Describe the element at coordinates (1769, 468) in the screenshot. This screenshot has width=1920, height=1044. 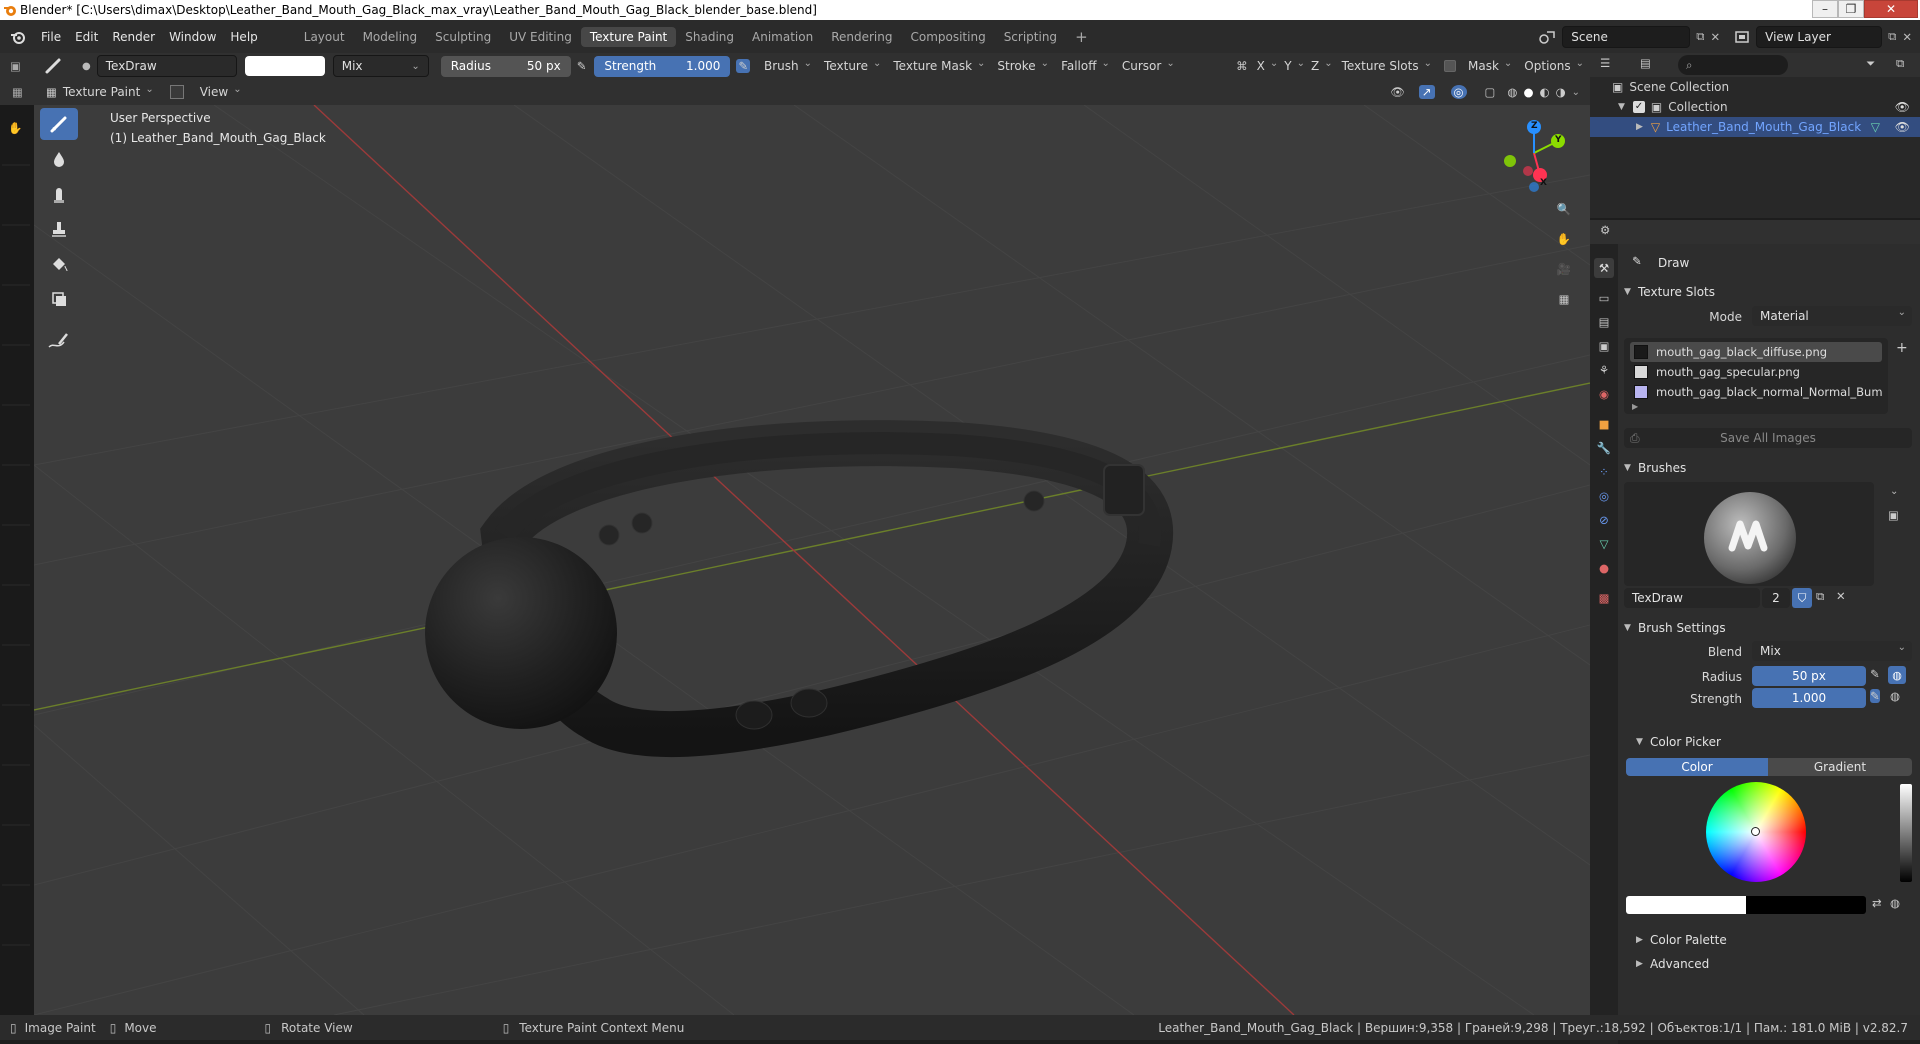
I see `brushes-panel-header: ▼ Brushes` at that location.